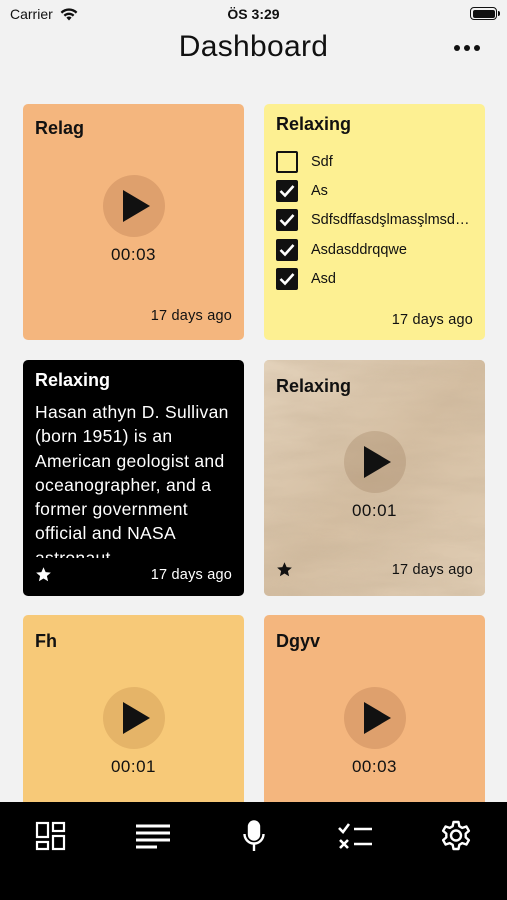 This screenshot has width=507, height=900. What do you see at coordinates (375, 278) in the screenshot?
I see `checklist-item: Asd` at bounding box center [375, 278].